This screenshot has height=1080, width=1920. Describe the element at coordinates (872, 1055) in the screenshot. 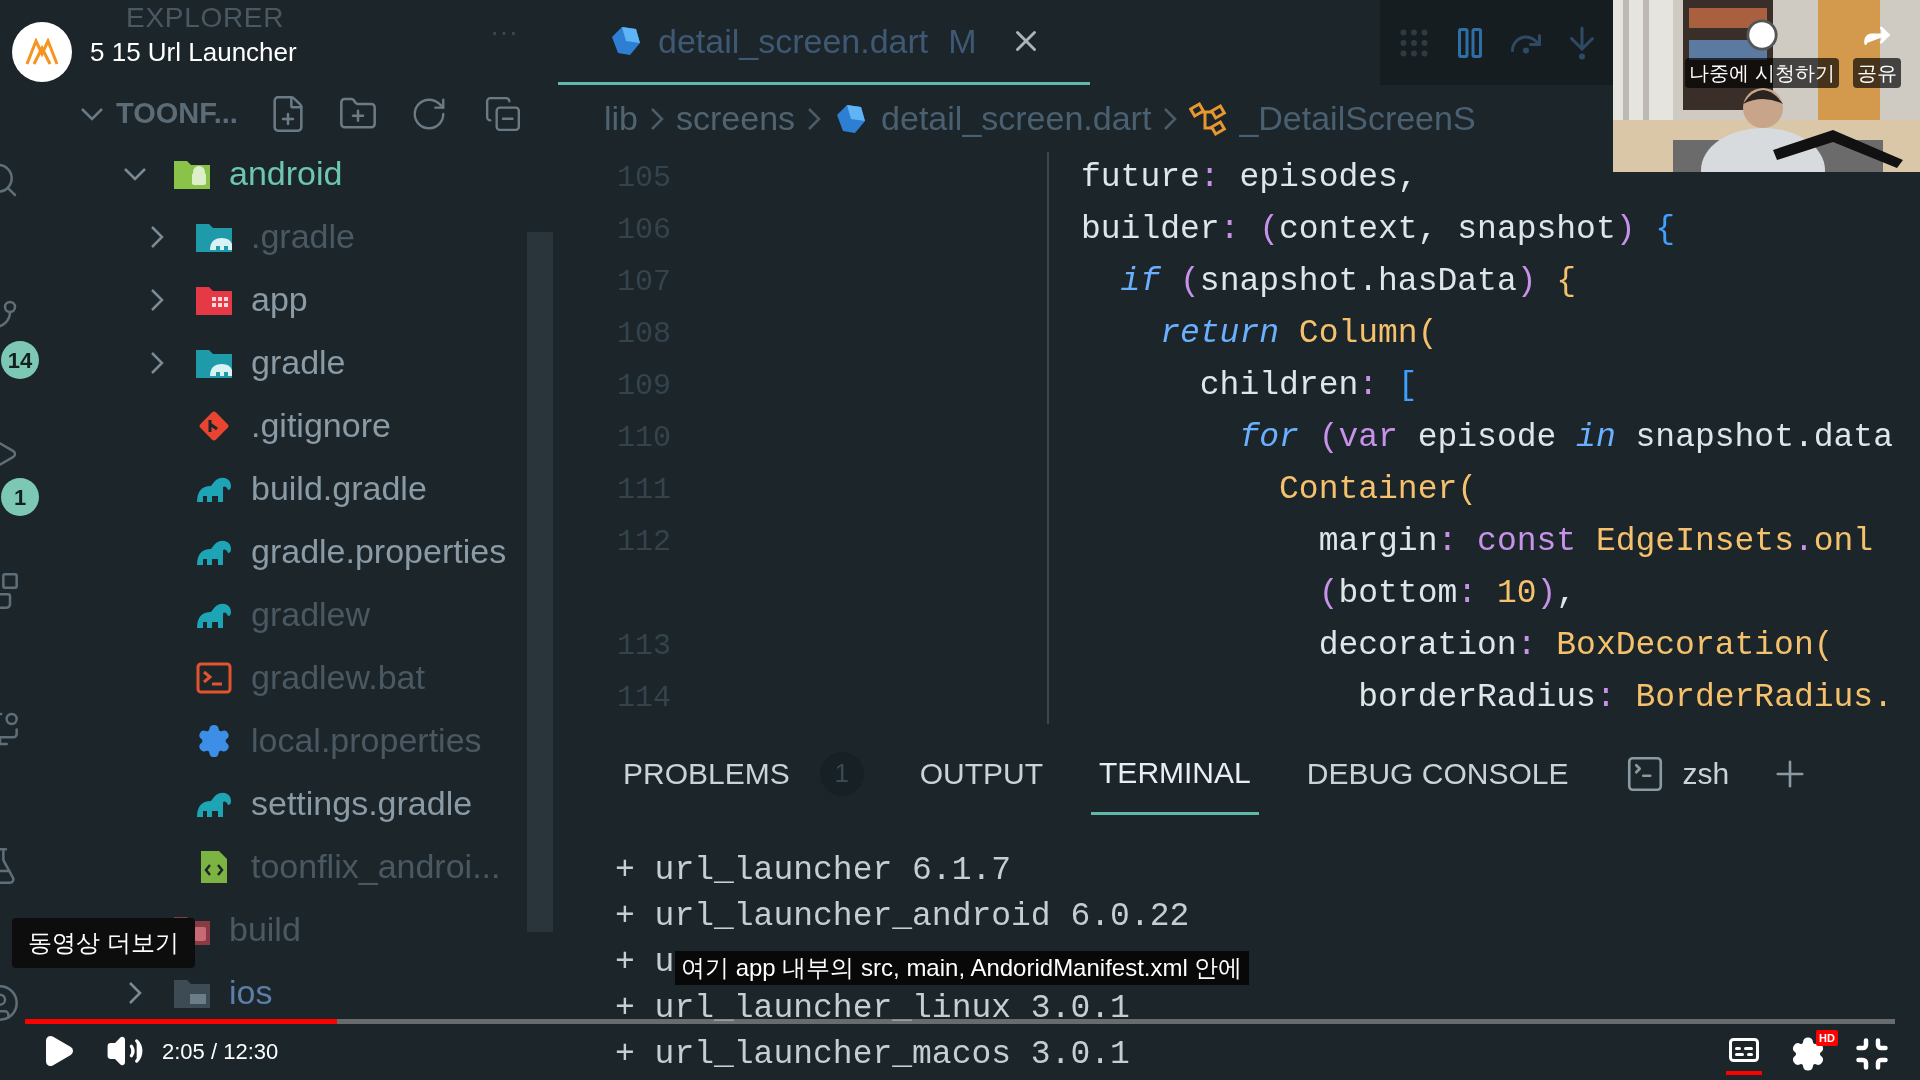

I see `terminal-line: + url_launcher_macos 3.0.1` at that location.